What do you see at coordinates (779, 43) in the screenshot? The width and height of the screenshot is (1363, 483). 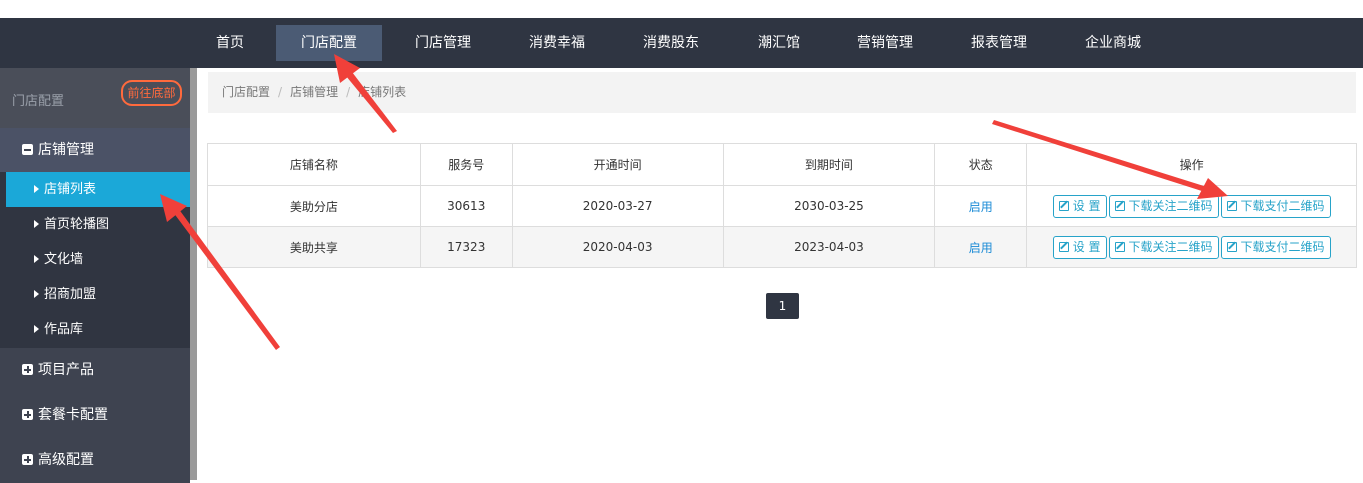 I see `nav-chaohui-hall: 潮汇馆` at bounding box center [779, 43].